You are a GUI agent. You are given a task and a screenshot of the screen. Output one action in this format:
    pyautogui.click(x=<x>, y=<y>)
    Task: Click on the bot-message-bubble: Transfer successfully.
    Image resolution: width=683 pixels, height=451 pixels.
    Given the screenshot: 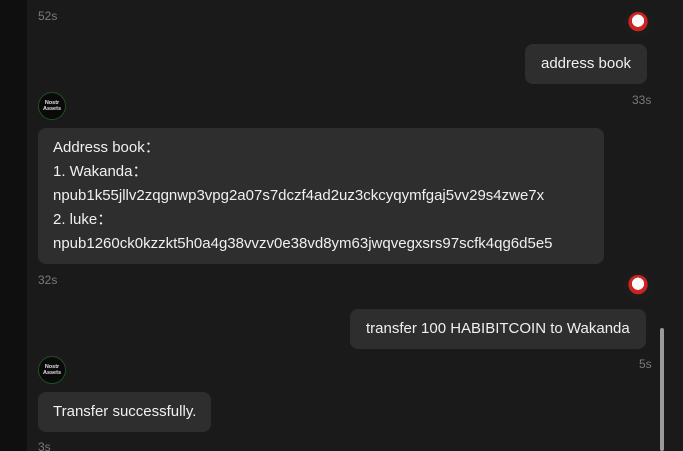 What is the action you would take?
    pyautogui.click(x=125, y=412)
    